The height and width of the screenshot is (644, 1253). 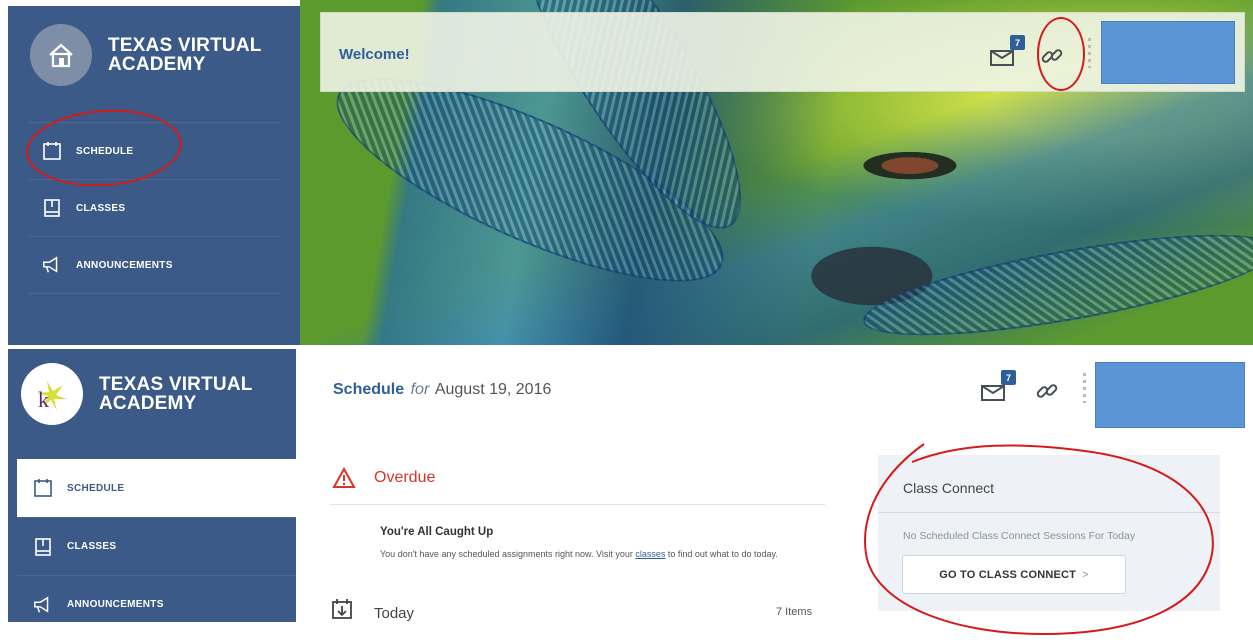 What do you see at coordinates (650, 554) in the screenshot?
I see `classes-link: classes` at bounding box center [650, 554].